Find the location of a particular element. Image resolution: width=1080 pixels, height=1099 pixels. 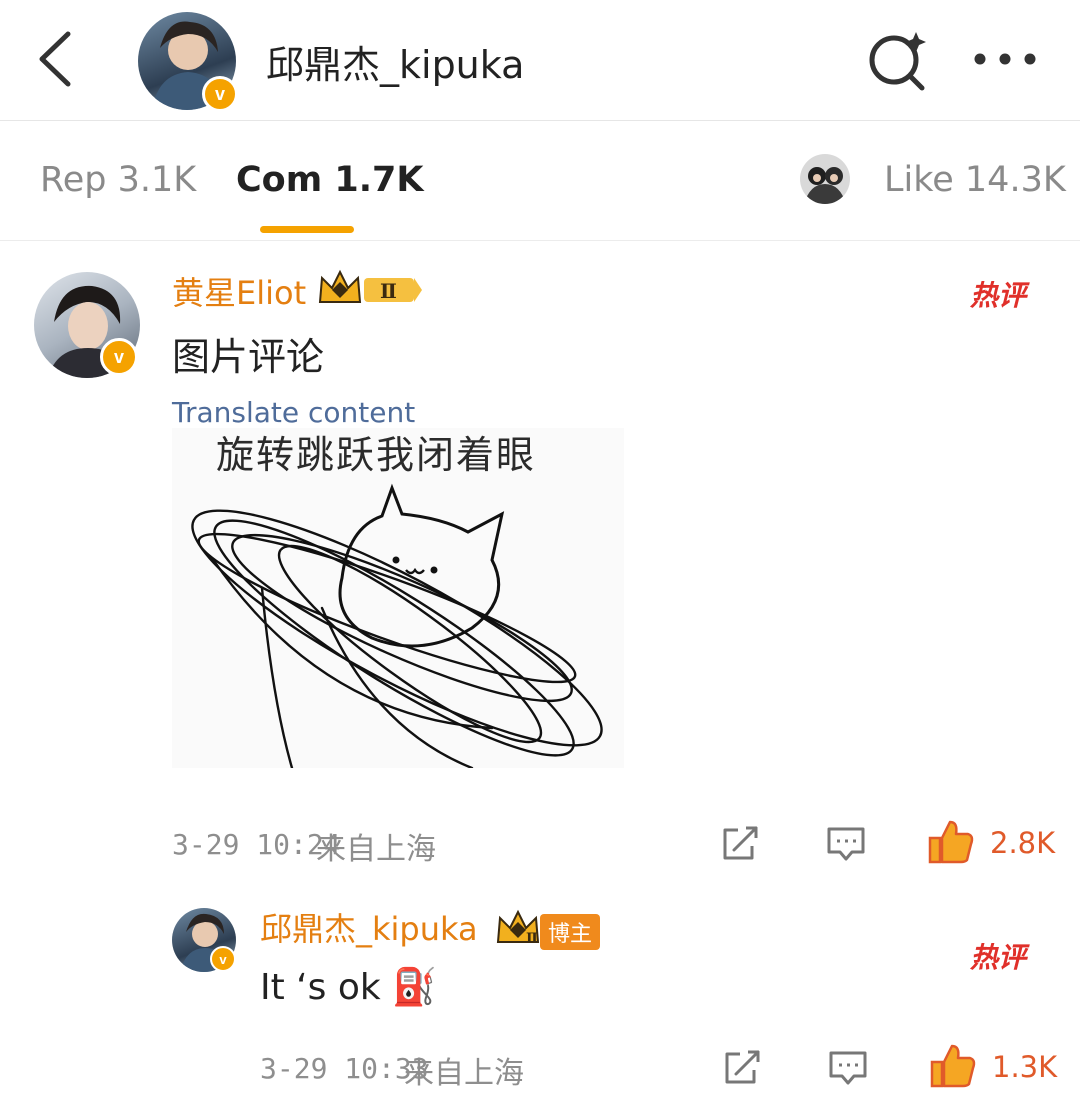

search-icon is located at coordinates (898, 61).